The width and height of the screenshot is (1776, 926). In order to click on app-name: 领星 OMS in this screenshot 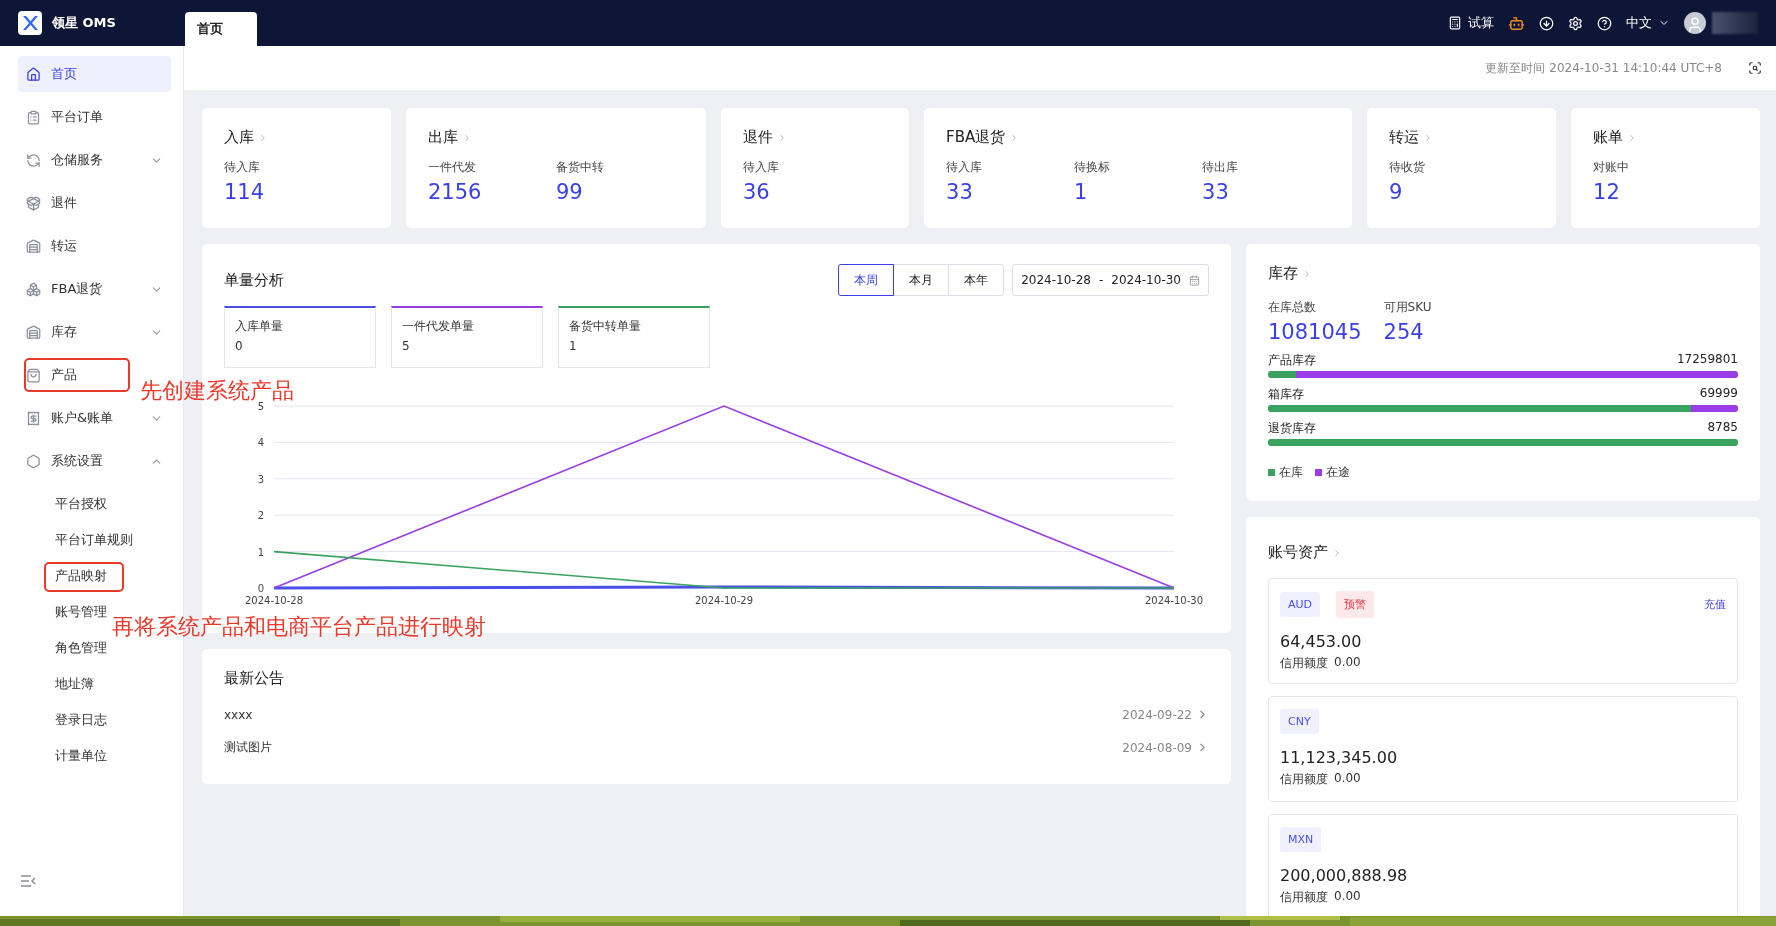, I will do `click(84, 23)`.